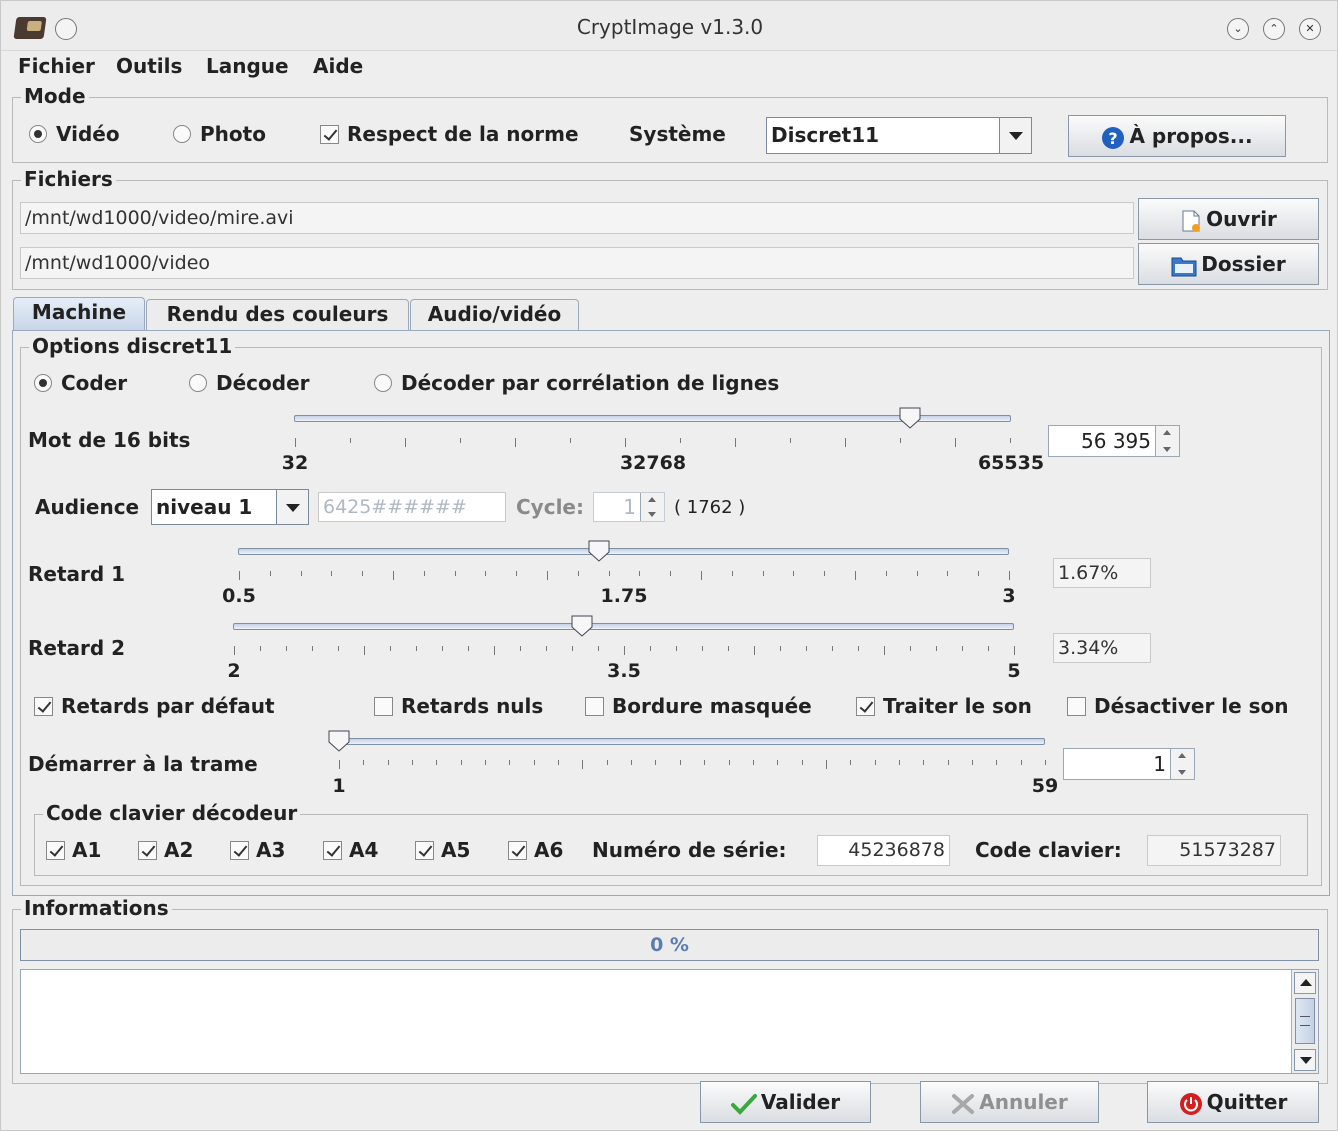 The height and width of the screenshot is (1131, 1338). I want to click on photo-radio, so click(182, 134).